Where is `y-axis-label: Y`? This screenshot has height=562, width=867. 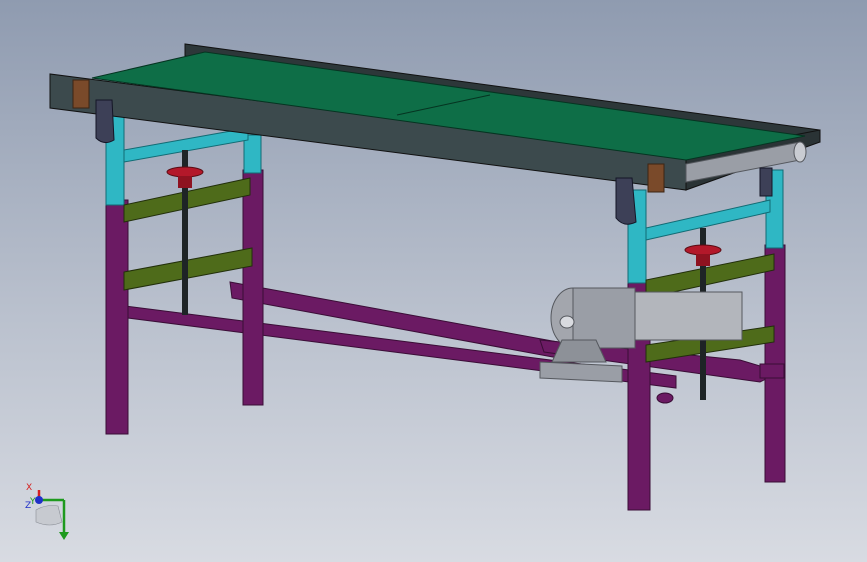
y-axis-label: Y is located at coordinates (32, 502).